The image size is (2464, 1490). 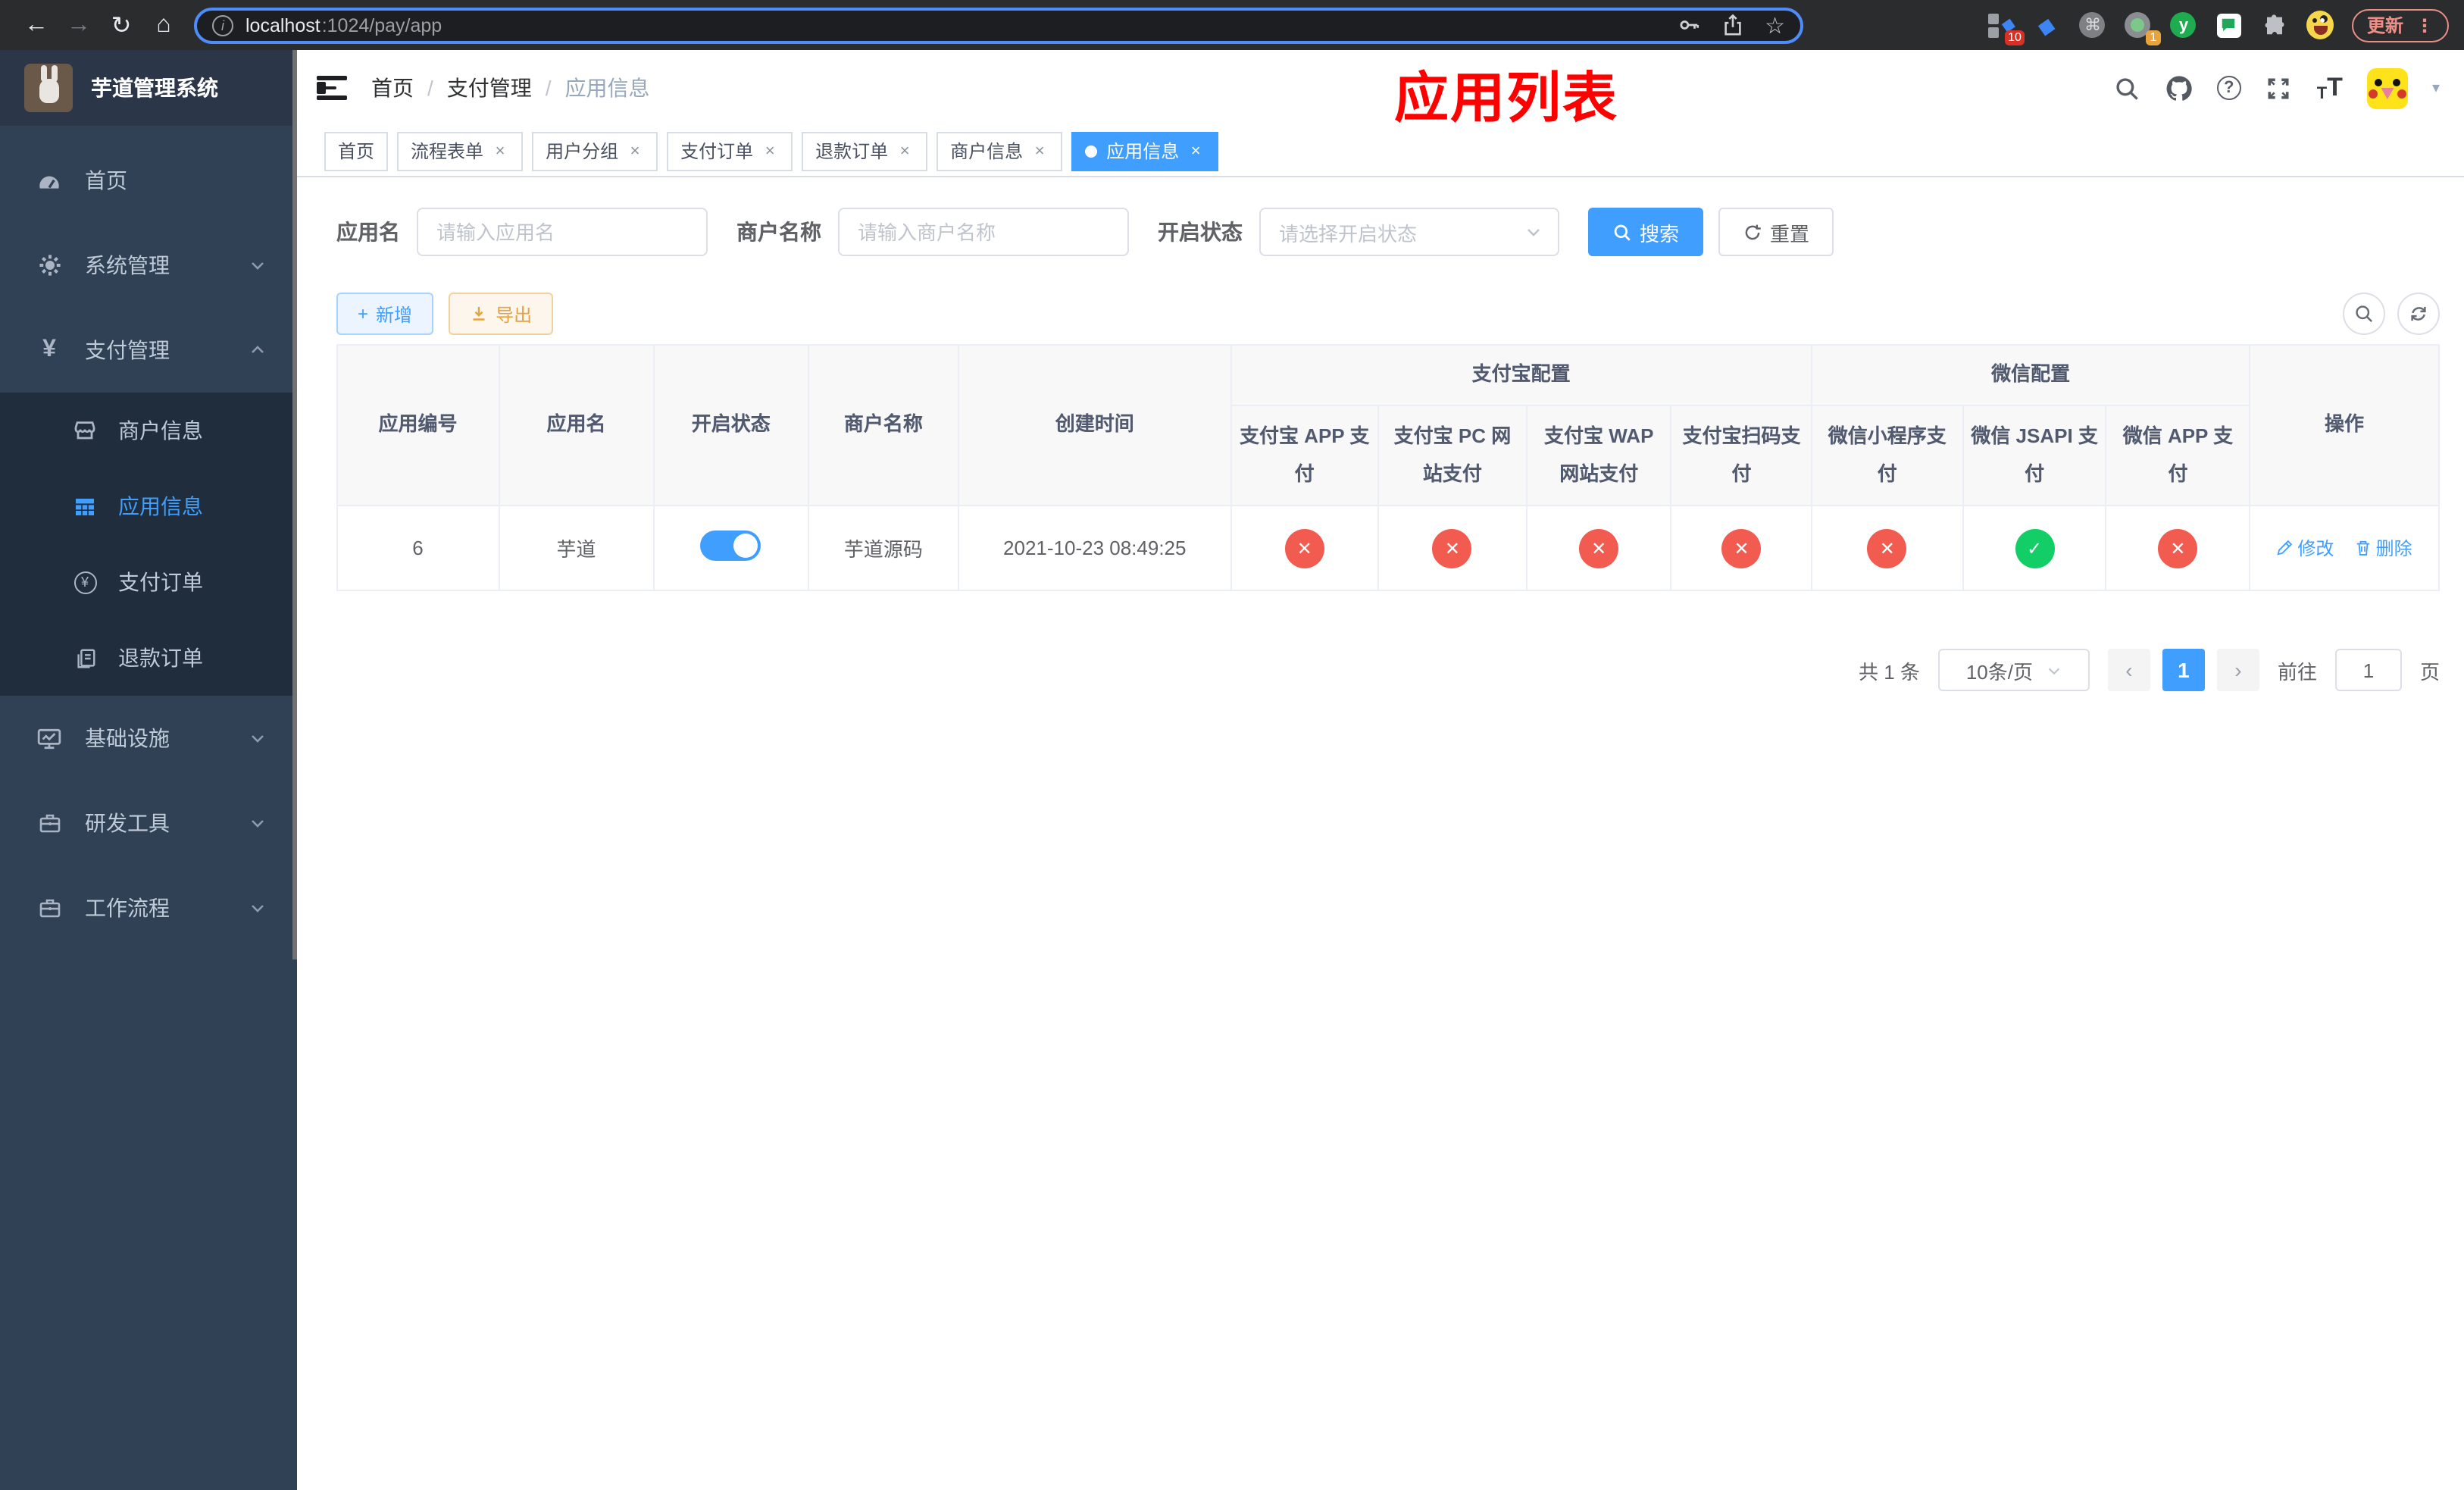 I want to click on tab-refund-order: 退款订单 ×, so click(x=865, y=151).